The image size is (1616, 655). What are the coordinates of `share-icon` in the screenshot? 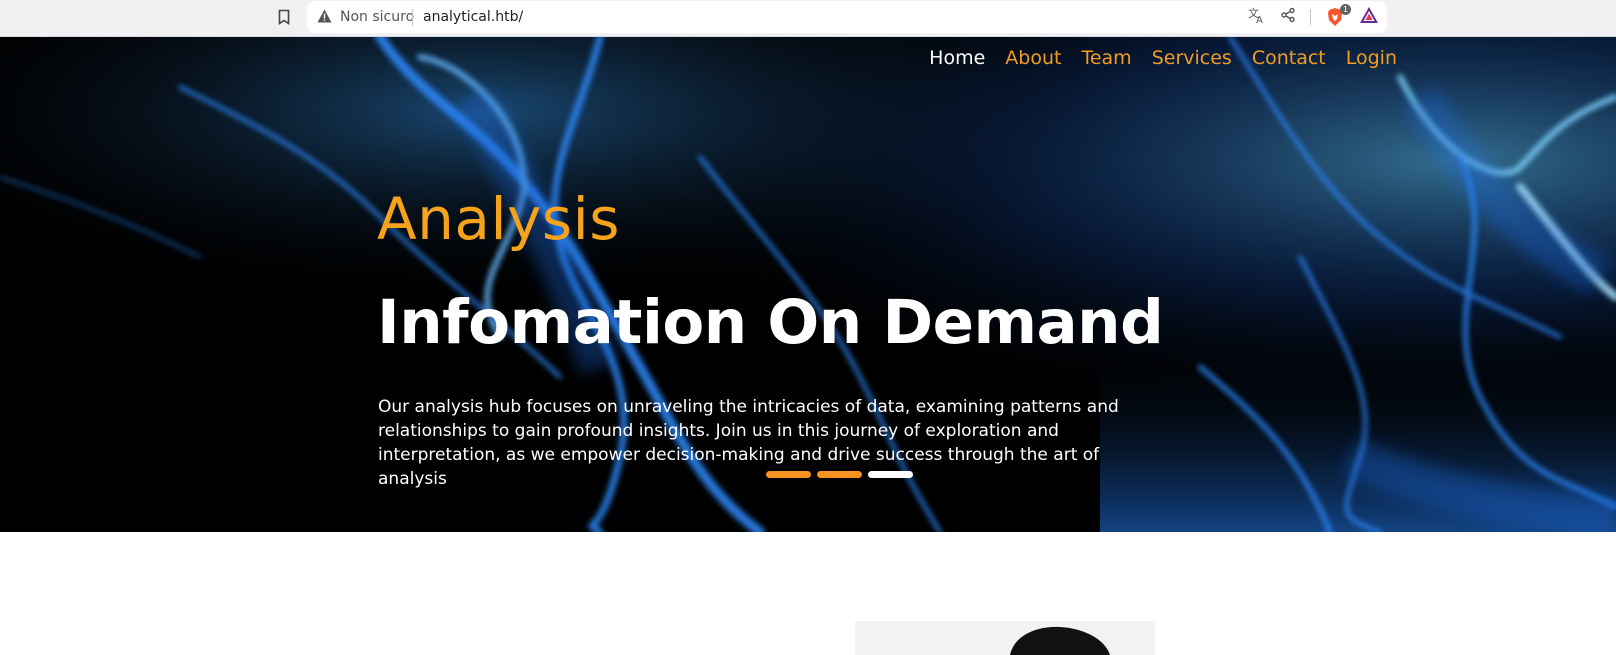 It's located at (1288, 17).